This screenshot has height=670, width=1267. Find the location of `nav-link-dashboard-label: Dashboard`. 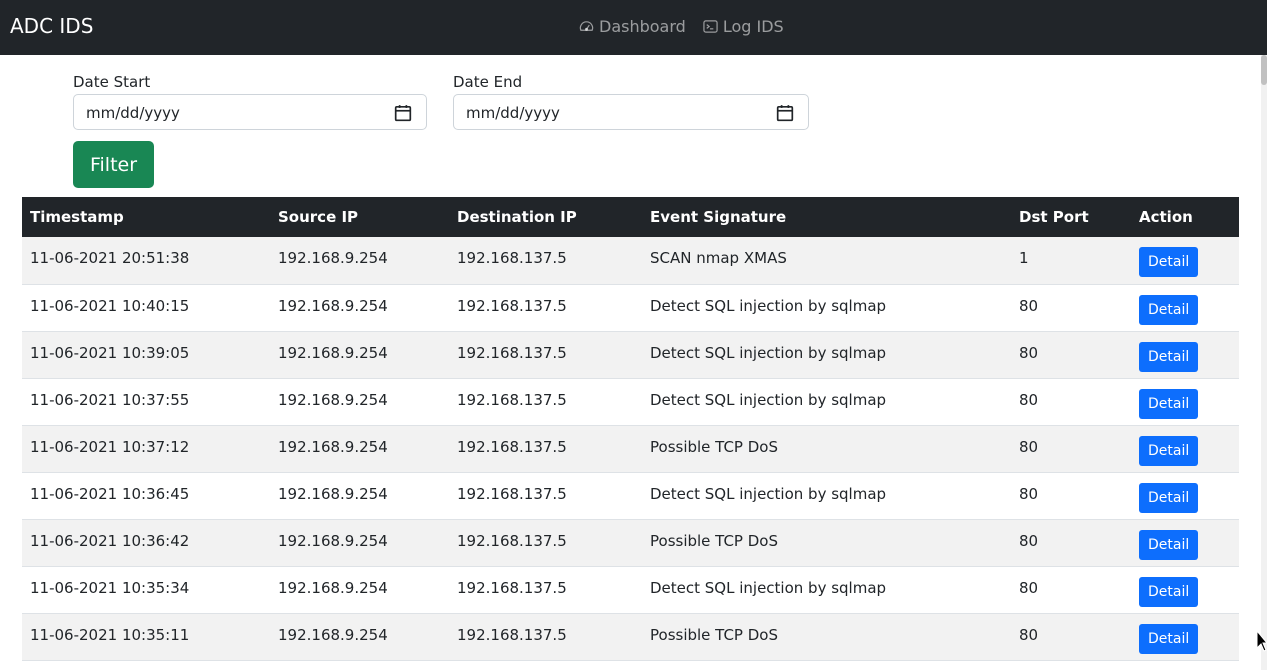

nav-link-dashboard-label: Dashboard is located at coordinates (642, 26).